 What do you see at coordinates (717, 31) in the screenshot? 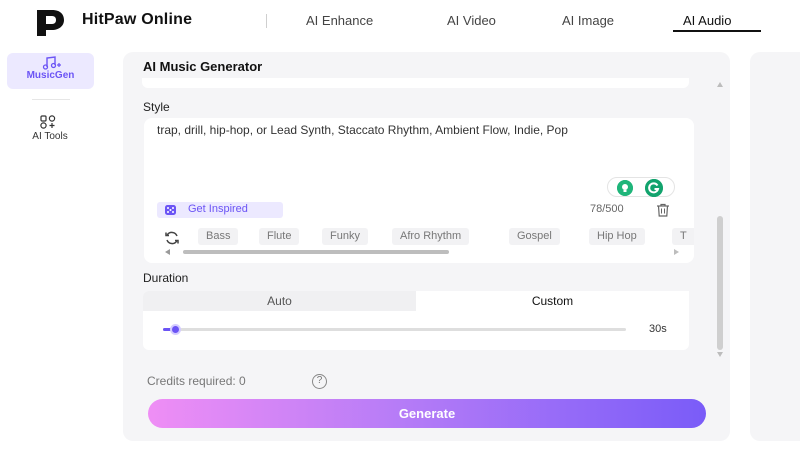
I see `nav-active-indicator` at bounding box center [717, 31].